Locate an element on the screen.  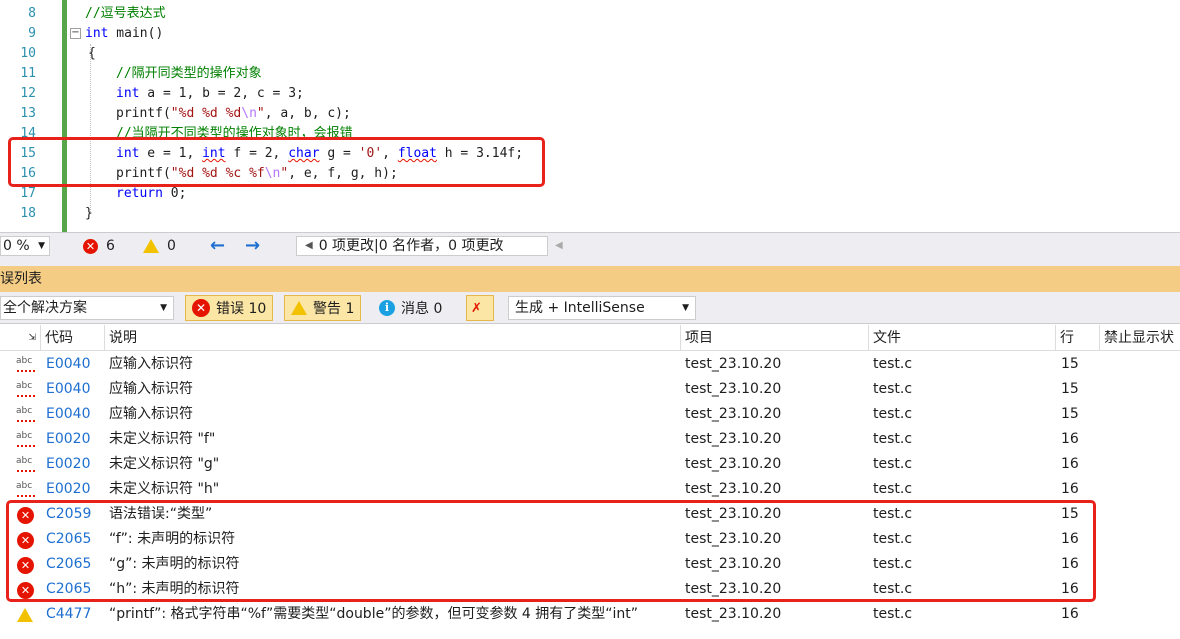
warning-count-indicator: 0 is located at coordinates (159, 246).